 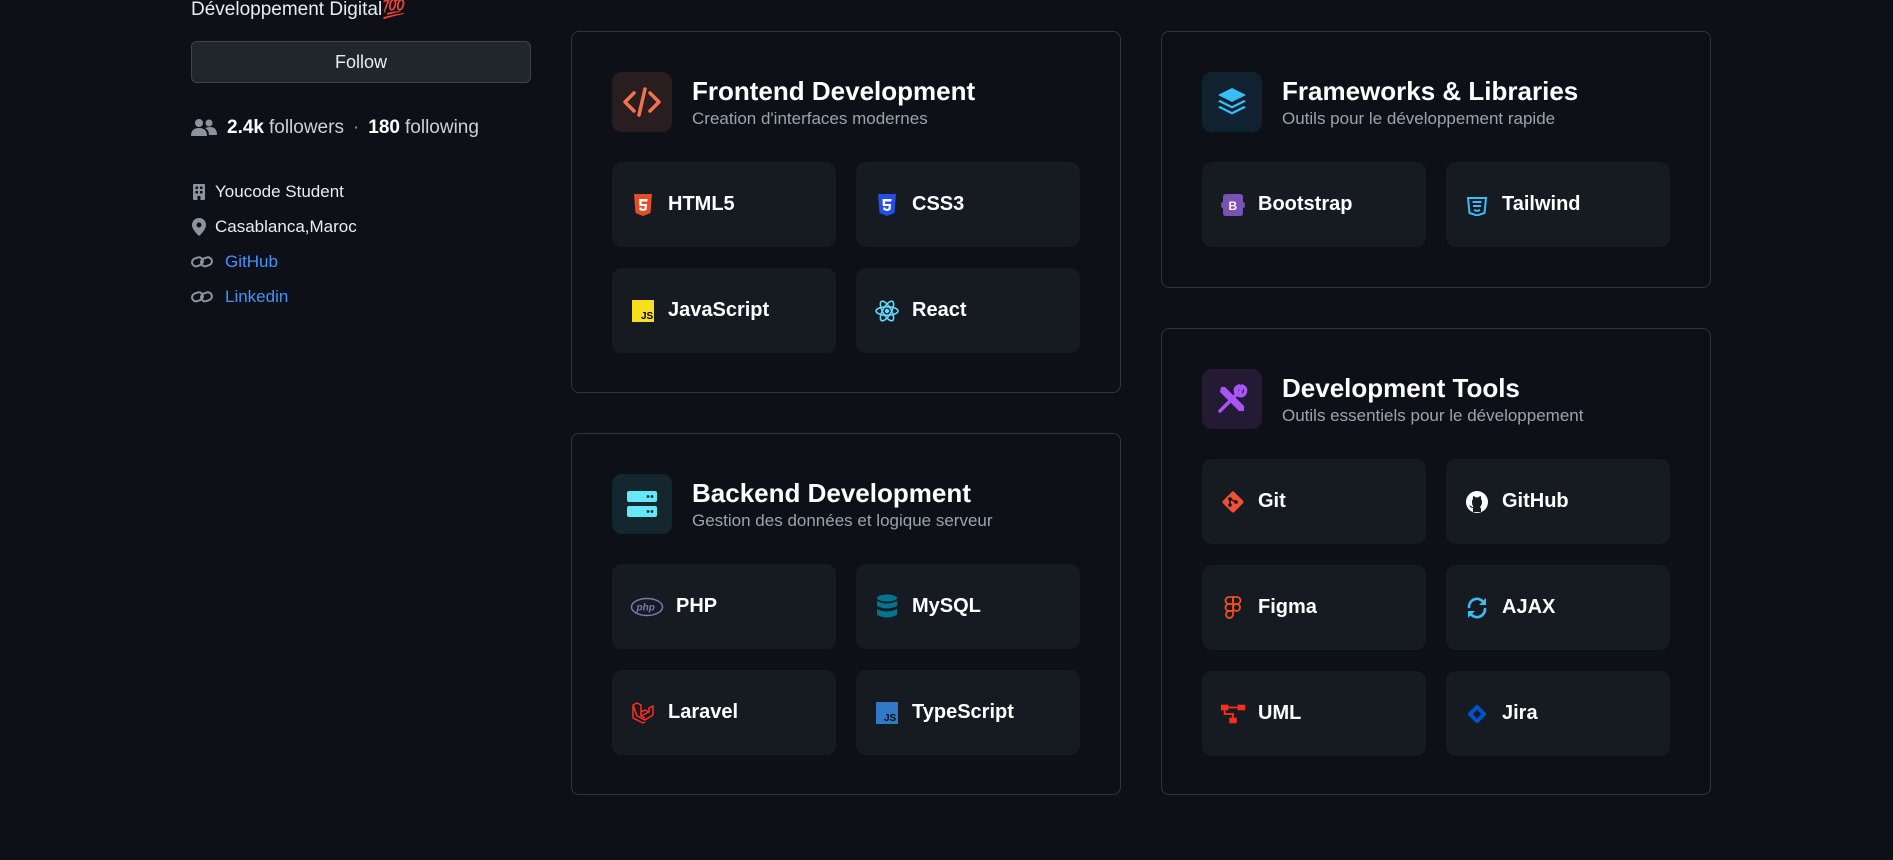 I want to click on github-link: GitHub, so click(x=251, y=262).